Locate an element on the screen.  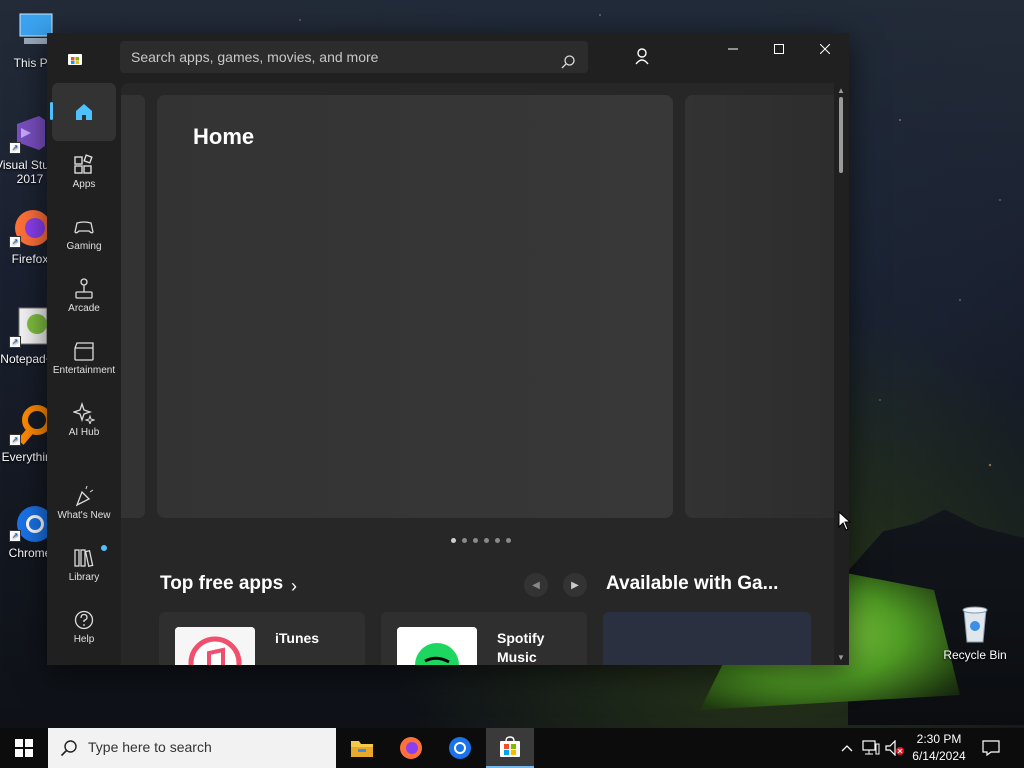
volume-tray-button is located at coordinates (895, 748).